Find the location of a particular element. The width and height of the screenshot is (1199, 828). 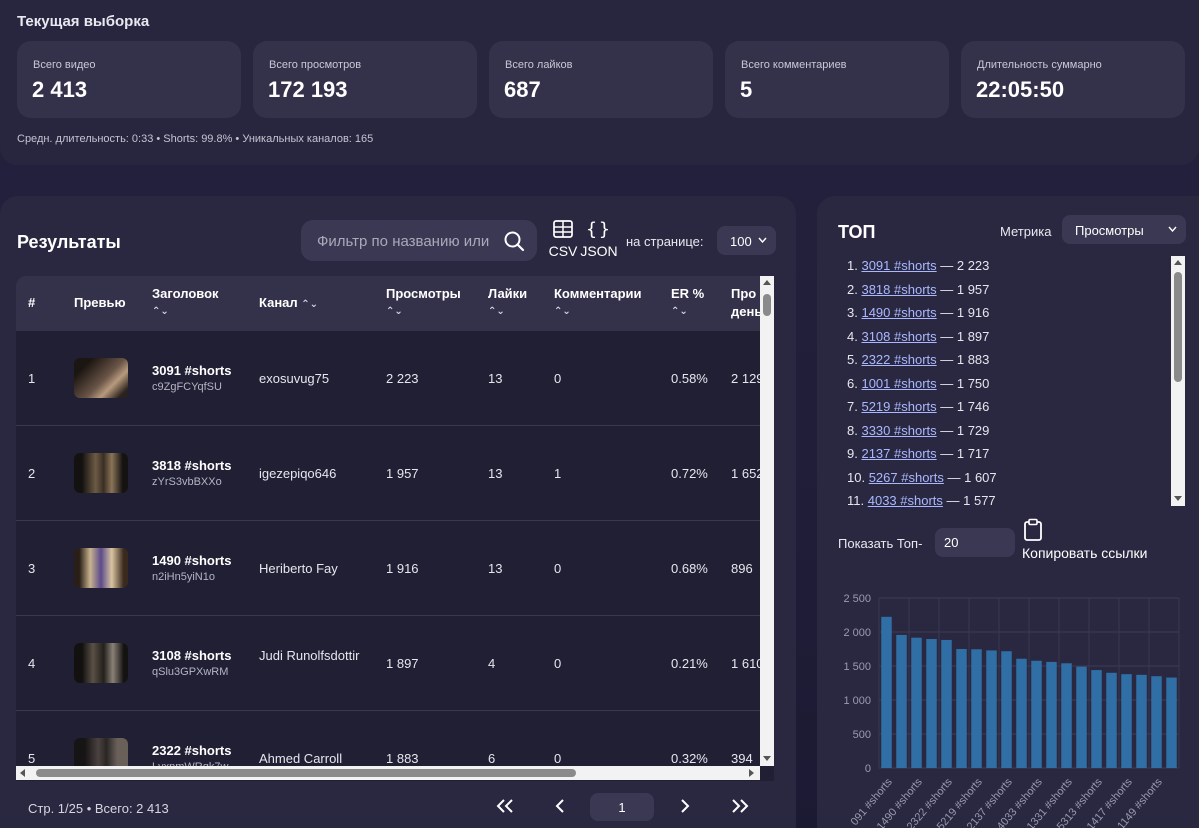

next-page-button is located at coordinates (685, 808).